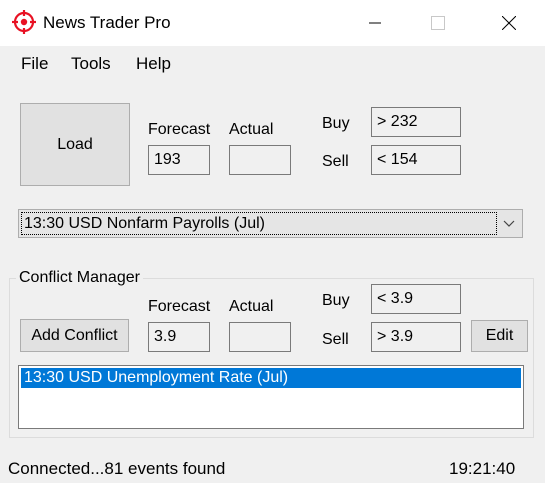 This screenshot has width=545, height=483. I want to click on conflict-manager-title: Conflict Manager, so click(79, 278).